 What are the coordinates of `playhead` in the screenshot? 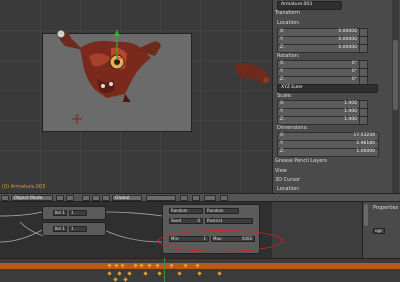 It's located at (164, 270).